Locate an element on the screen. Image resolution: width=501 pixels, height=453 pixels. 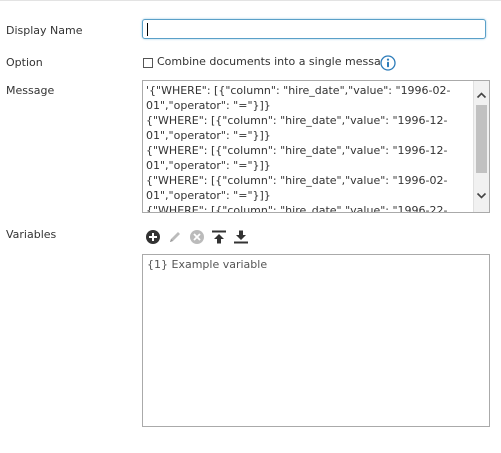
message-scrollbar is located at coordinates (481, 146).